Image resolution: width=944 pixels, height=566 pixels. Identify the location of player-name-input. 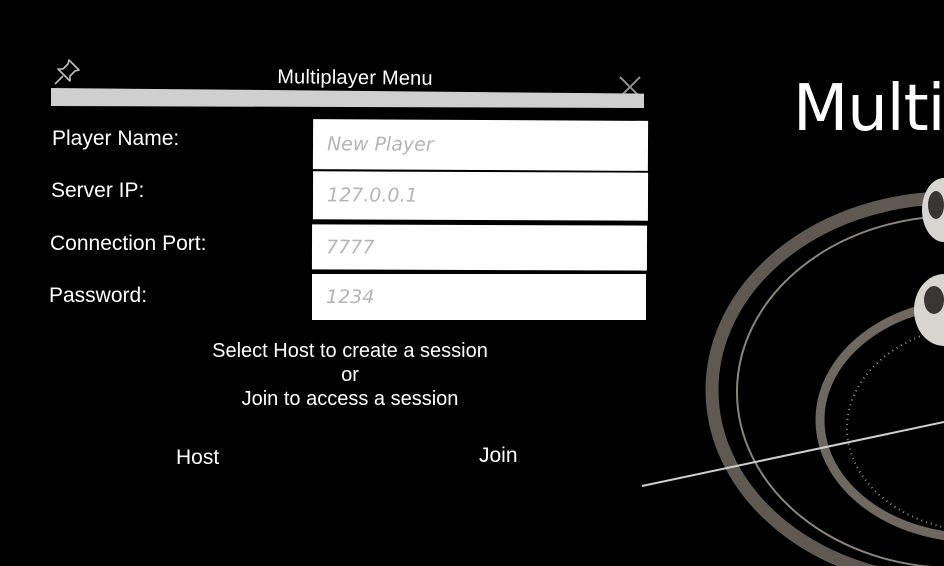
(480, 145).